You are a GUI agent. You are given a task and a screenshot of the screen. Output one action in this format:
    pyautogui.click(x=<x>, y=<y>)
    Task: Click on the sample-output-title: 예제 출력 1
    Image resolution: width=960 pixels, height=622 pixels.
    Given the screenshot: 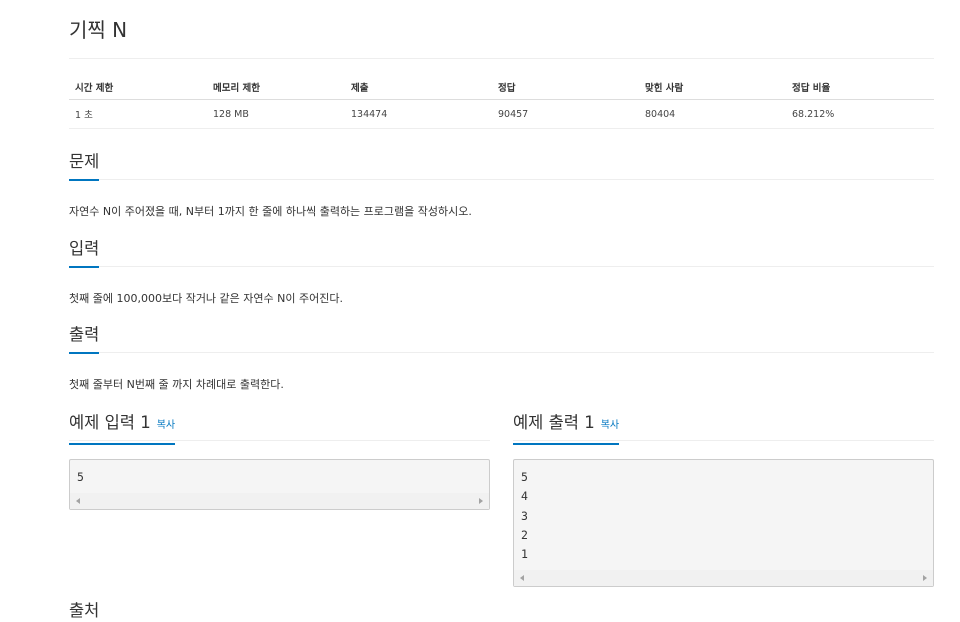 What is the action you would take?
    pyautogui.click(x=554, y=422)
    